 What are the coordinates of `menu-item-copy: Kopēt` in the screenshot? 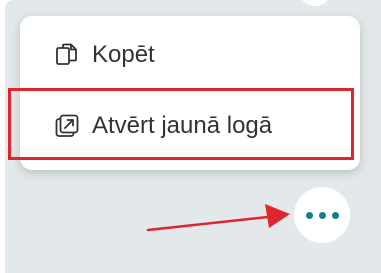 It's located at (190, 55).